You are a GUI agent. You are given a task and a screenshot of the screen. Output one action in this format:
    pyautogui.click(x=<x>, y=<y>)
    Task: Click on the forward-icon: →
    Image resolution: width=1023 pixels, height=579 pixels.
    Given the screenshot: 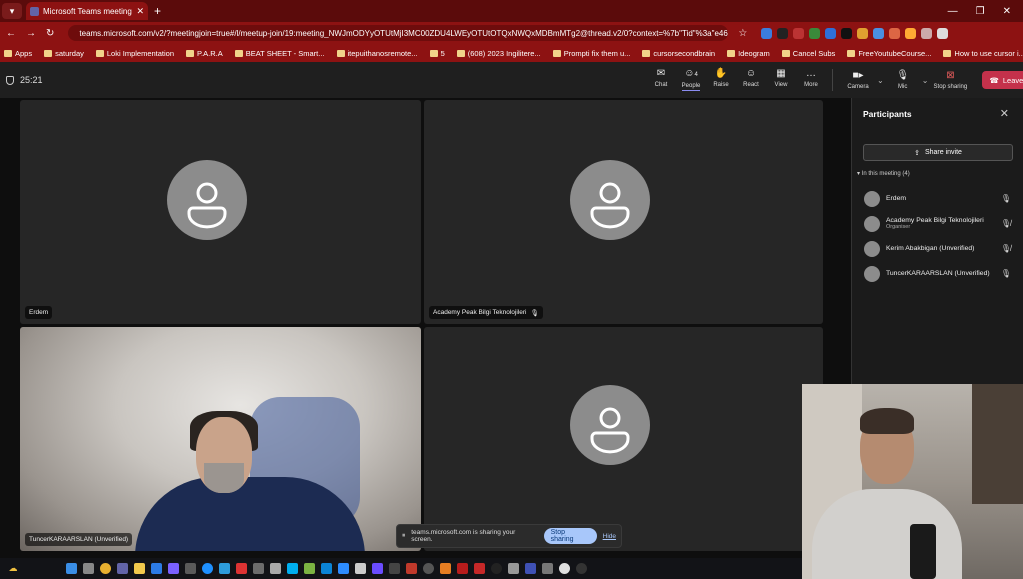 What is the action you would take?
    pyautogui.click(x=31, y=33)
    